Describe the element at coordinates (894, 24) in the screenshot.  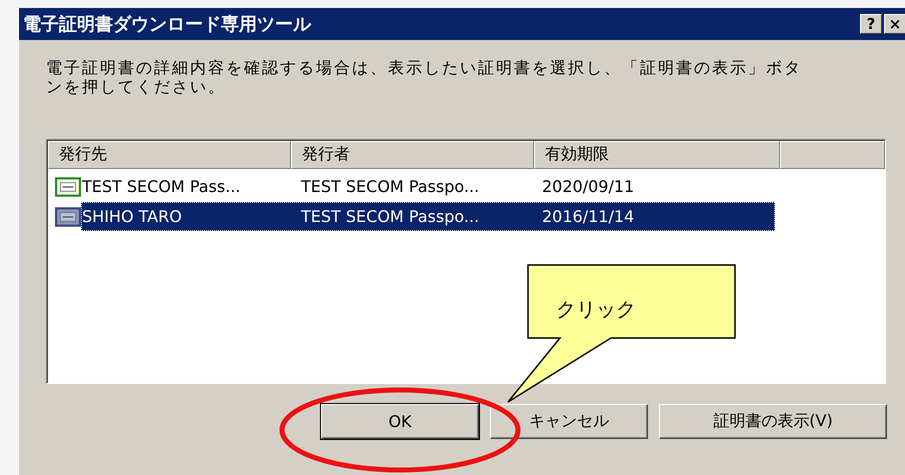
I see `close-button: ×` at that location.